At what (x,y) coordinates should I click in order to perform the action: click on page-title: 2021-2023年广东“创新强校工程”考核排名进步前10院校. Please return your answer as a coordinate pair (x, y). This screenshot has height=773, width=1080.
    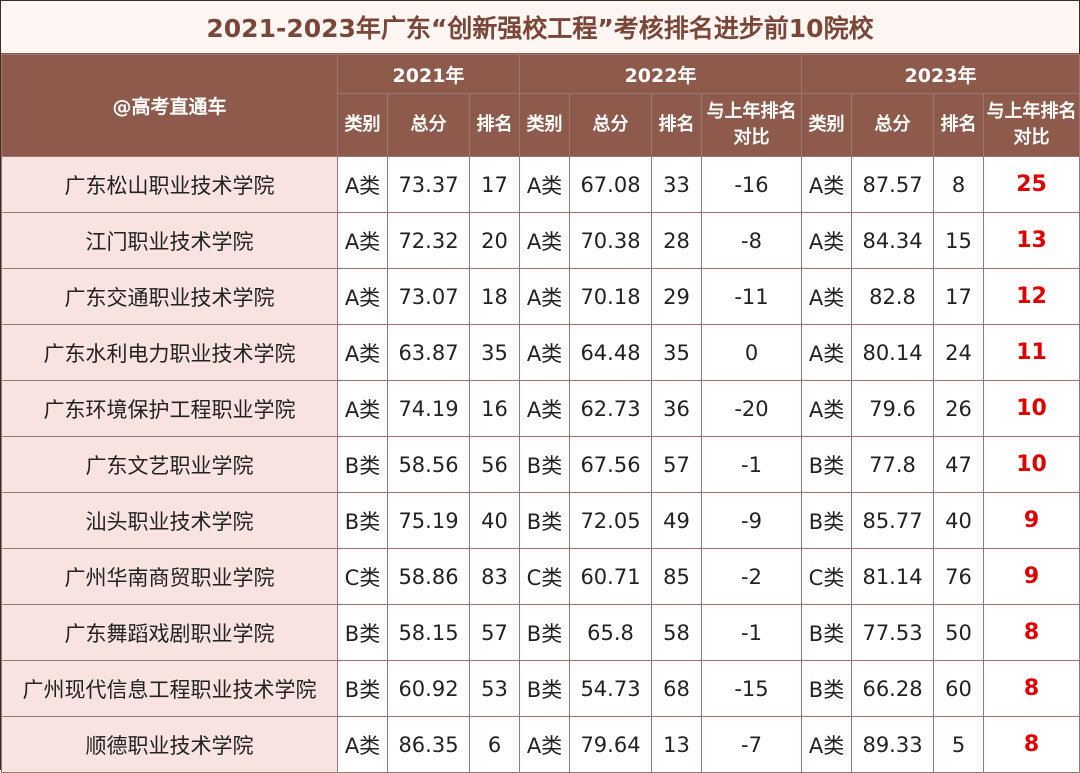
    Looking at the image, I should click on (540, 27).